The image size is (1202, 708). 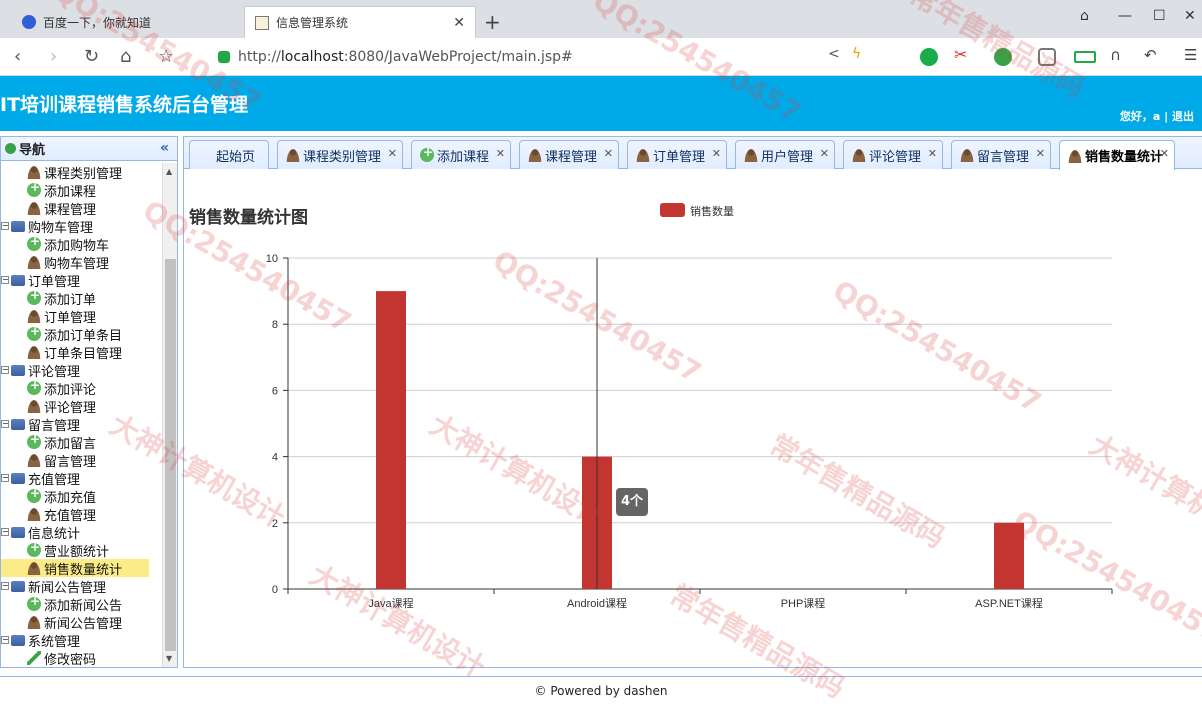 I want to click on chart-tooltip: 4个, so click(x=632, y=502).